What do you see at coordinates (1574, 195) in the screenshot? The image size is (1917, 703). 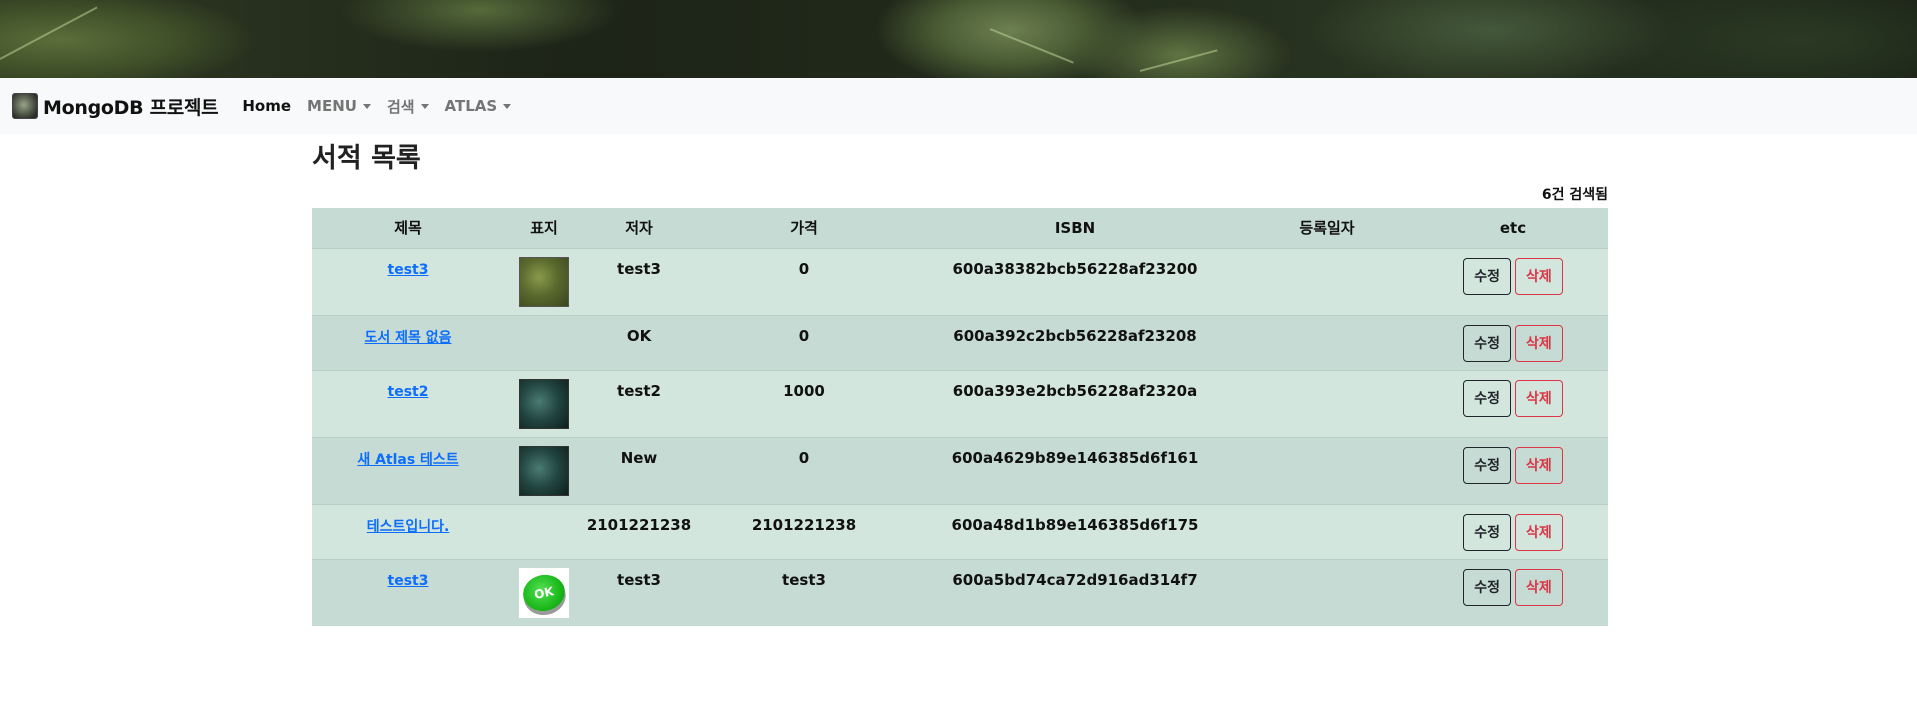 I see `result-count: 6건 검색됨` at bounding box center [1574, 195].